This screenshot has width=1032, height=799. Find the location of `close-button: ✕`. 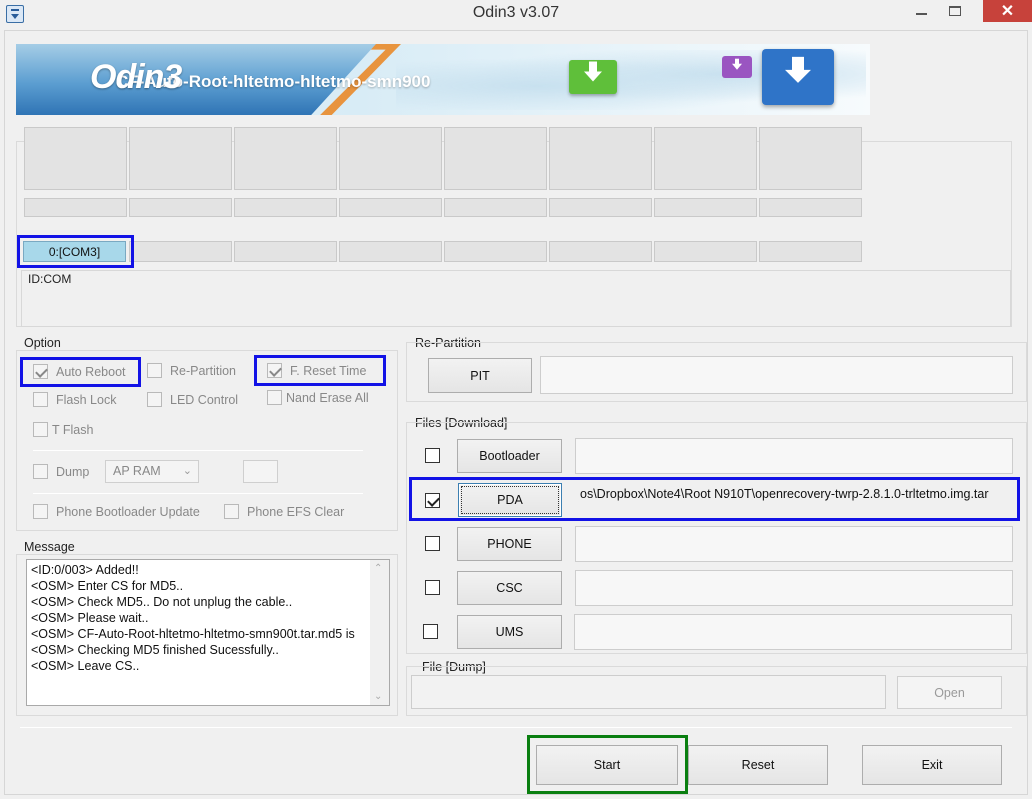

close-button: ✕ is located at coordinates (1007, 11).